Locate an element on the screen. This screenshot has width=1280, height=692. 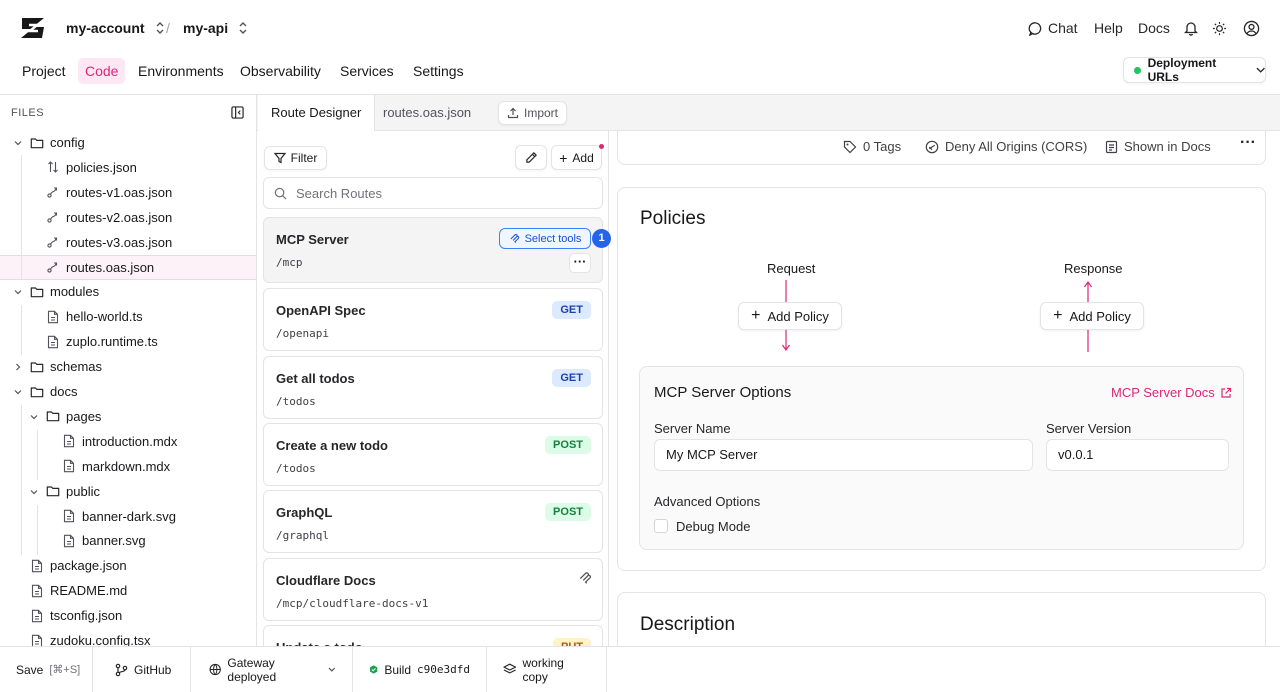
add-route-button: + Add is located at coordinates (576, 157).